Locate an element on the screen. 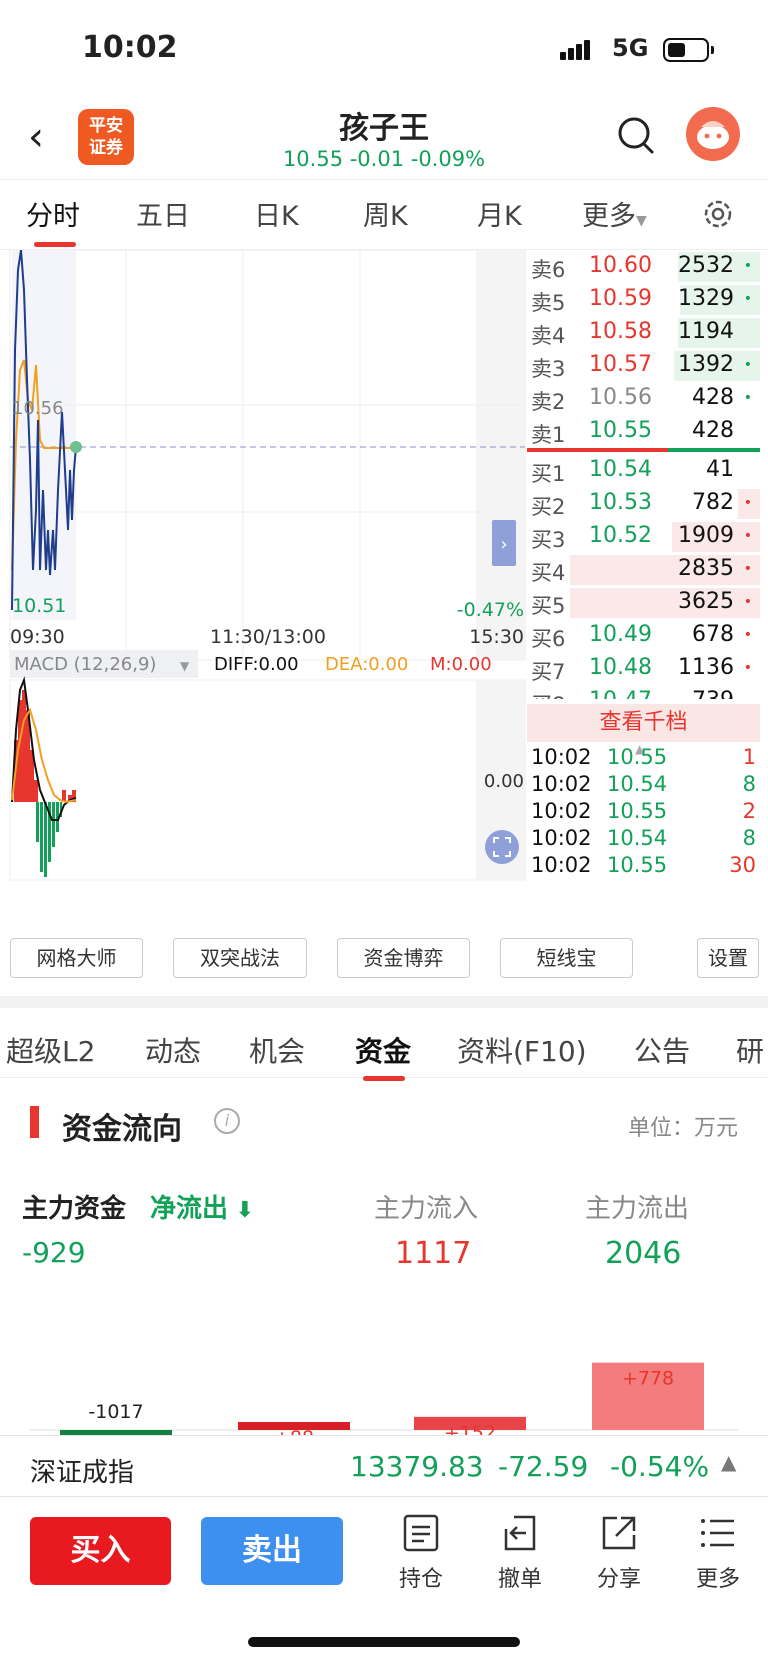  bid-row: 买2 10.53 782 • is located at coordinates (643, 504).